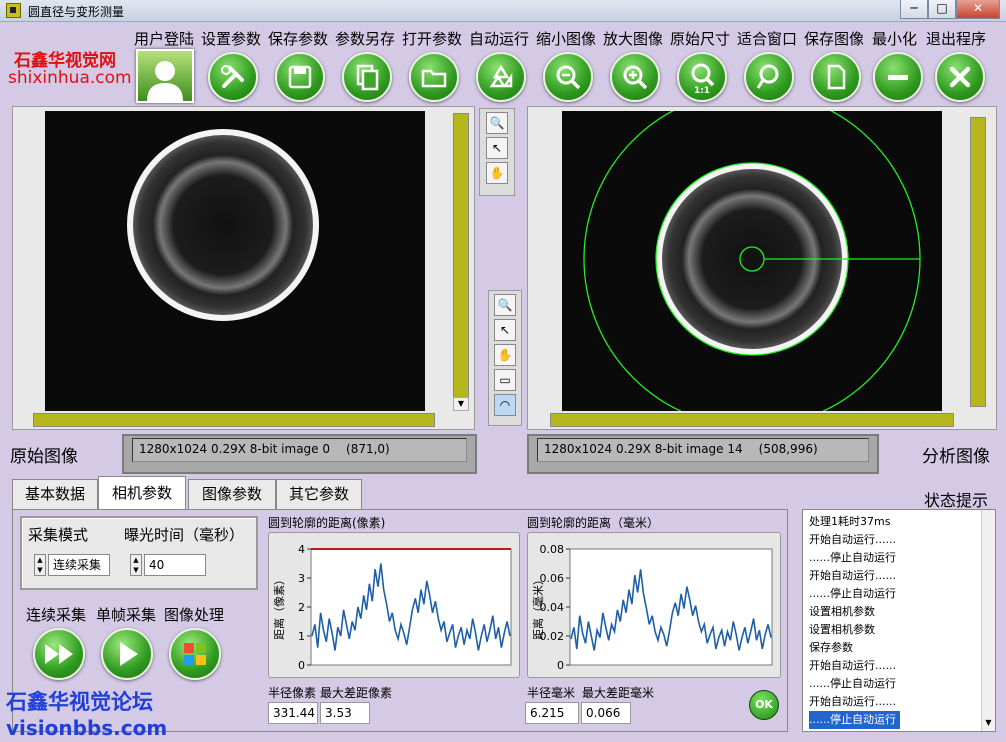 The height and width of the screenshot is (742, 1006). I want to click on forum-watermark-url: visionbbs.com, so click(87, 728).